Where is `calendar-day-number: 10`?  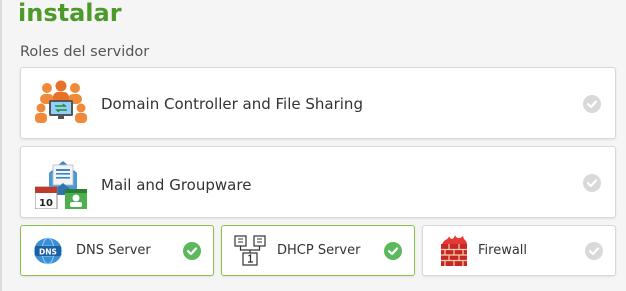 calendar-day-number: 10 is located at coordinates (46, 203).